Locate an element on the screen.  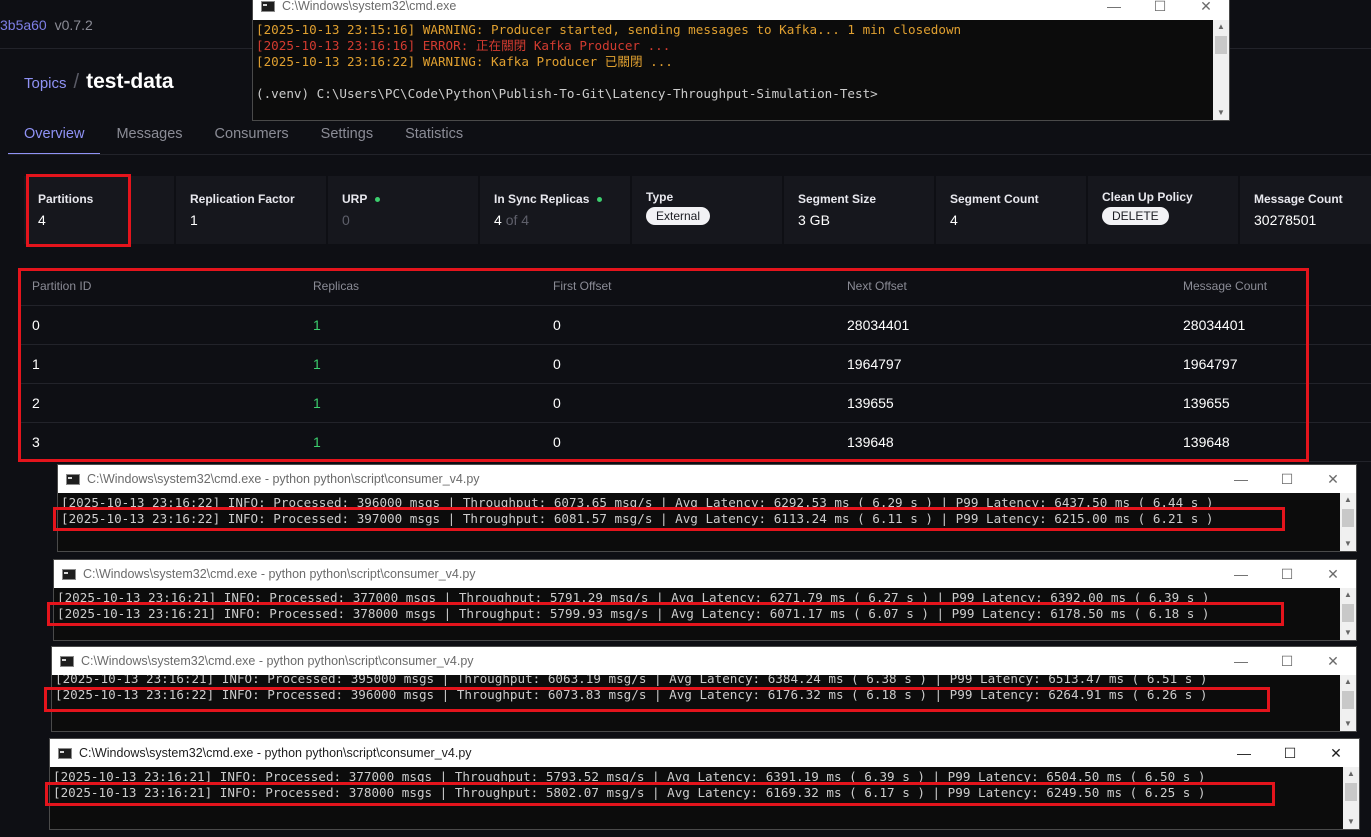
stat-label: Type is located at coordinates (660, 197).